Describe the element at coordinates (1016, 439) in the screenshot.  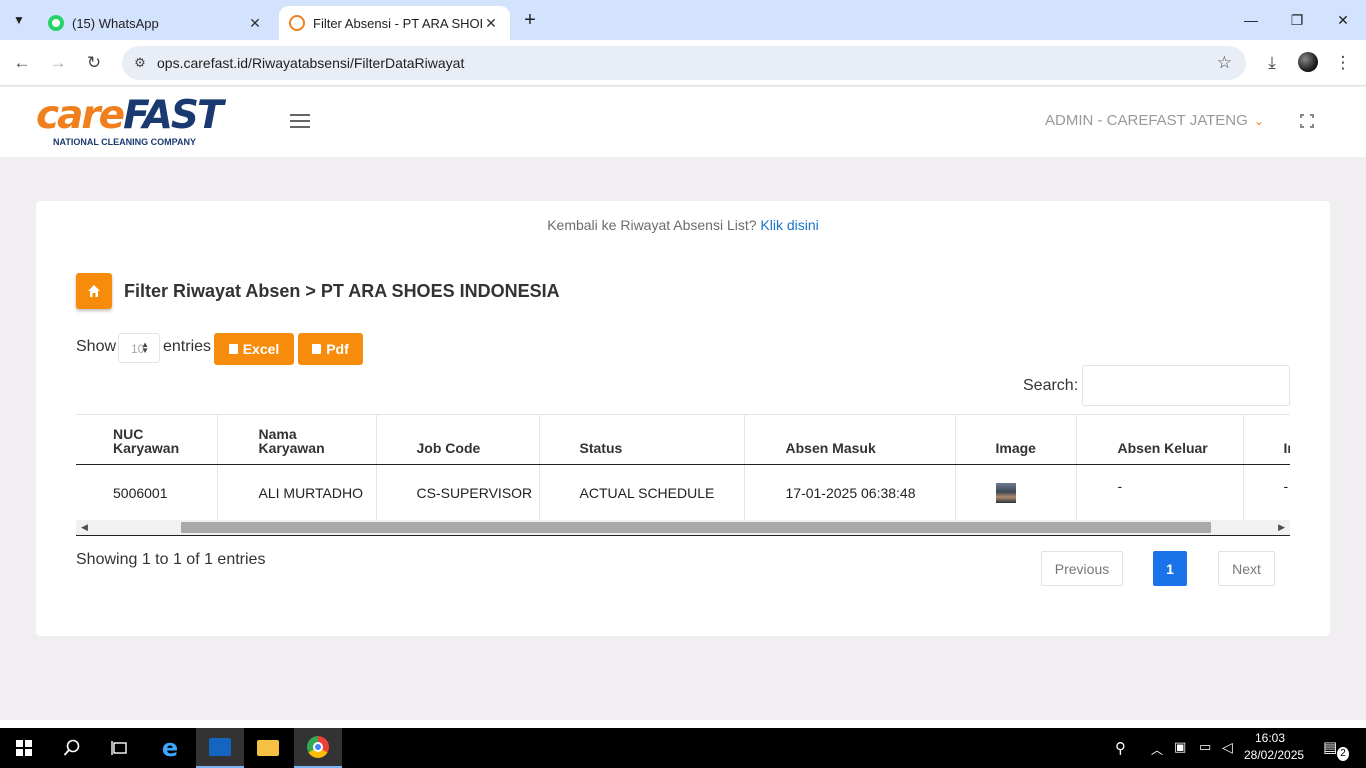
I see `col-image: Image` at that location.